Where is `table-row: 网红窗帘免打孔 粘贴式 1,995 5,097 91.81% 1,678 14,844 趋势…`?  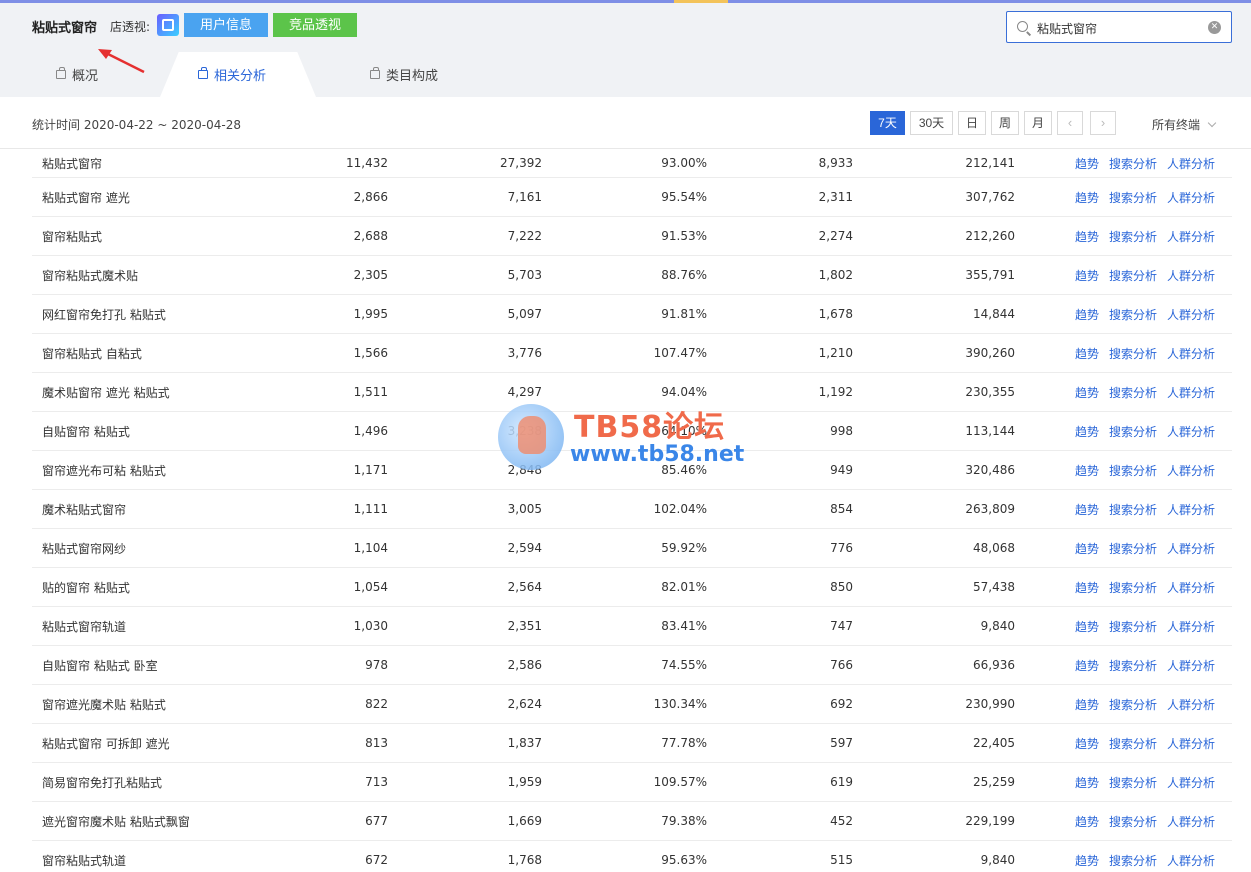 table-row: 网红窗帘免打孔 粘贴式 1,995 5,097 91.81% 1,678 14,844 趋势… is located at coordinates (632, 314).